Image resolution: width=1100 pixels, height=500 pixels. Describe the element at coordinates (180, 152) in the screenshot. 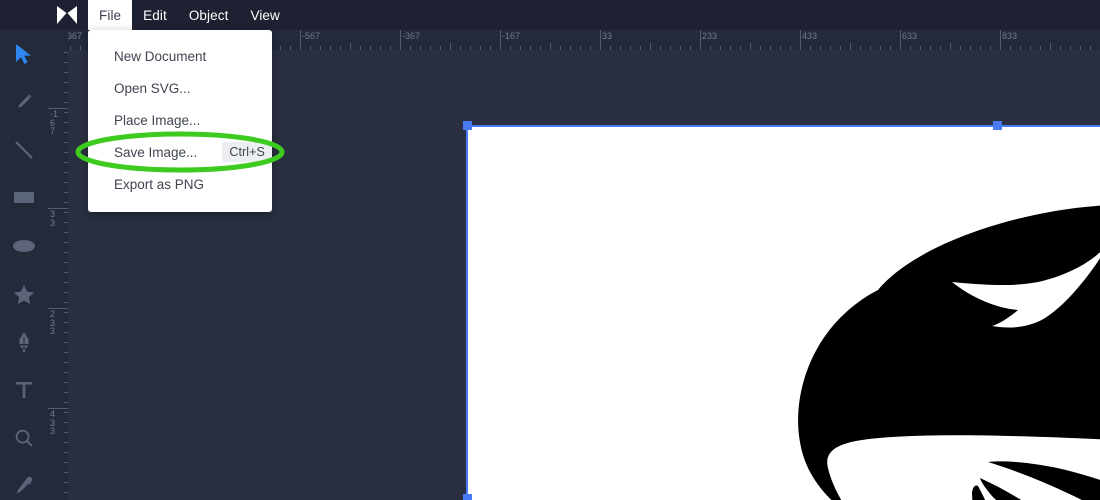

I see `menu-item-save-image: Save Image... Ctrl+S` at that location.